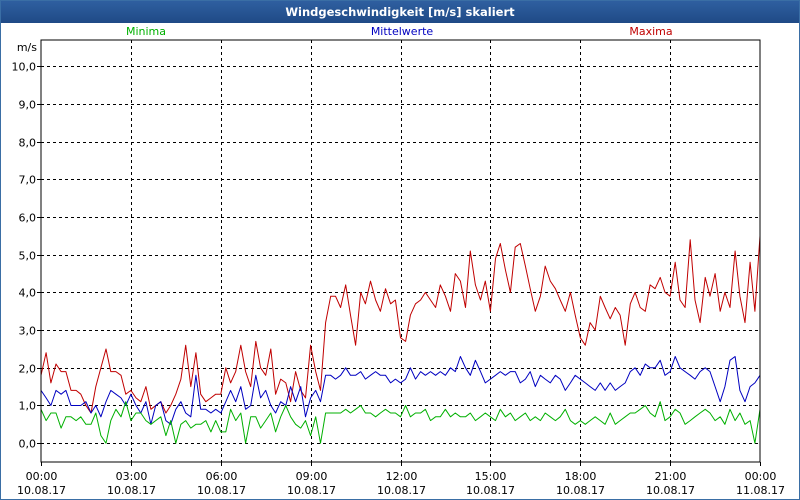  I want to click on x-tick-time: 03:00, so click(132, 476).